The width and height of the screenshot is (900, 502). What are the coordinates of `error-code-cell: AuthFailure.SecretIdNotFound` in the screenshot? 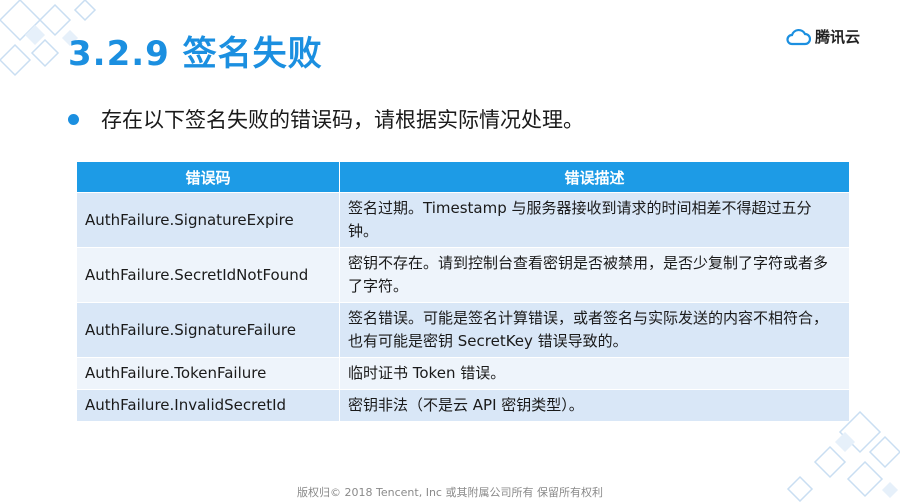 It's located at (208, 274).